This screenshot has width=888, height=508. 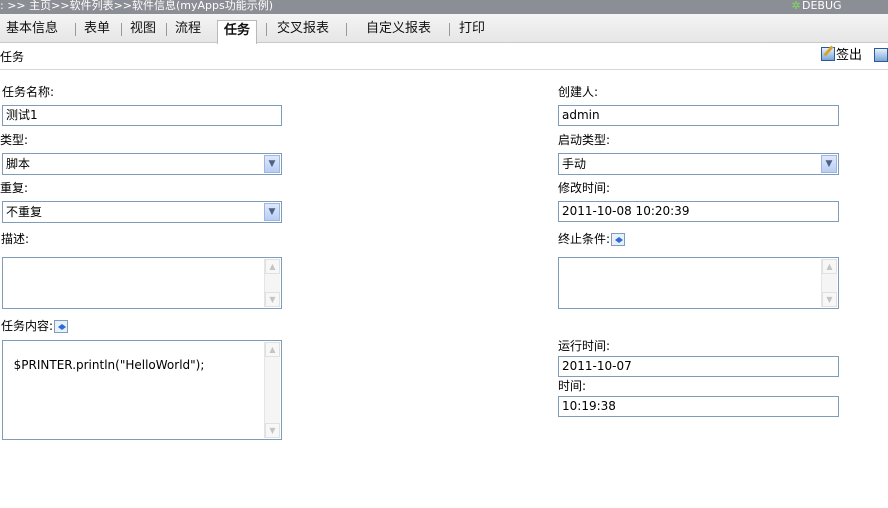 What do you see at coordinates (444, 57) in the screenshot?
I see `section-header: 任务 签出` at bounding box center [444, 57].